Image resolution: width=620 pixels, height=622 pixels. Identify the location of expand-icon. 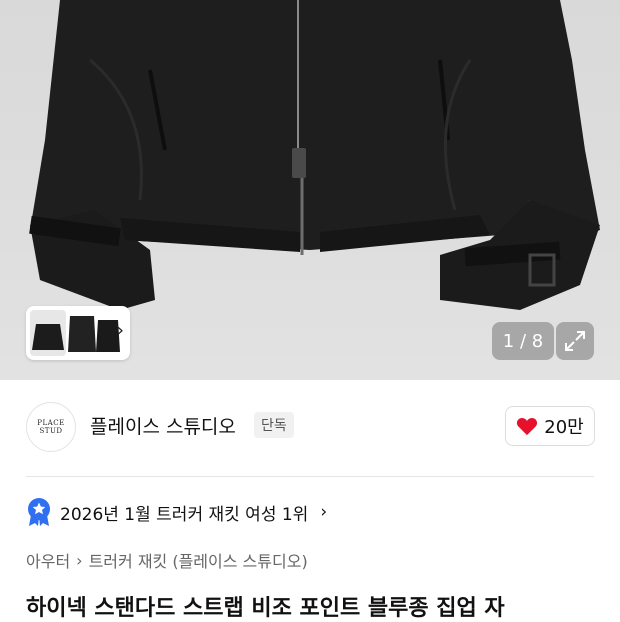
(575, 341).